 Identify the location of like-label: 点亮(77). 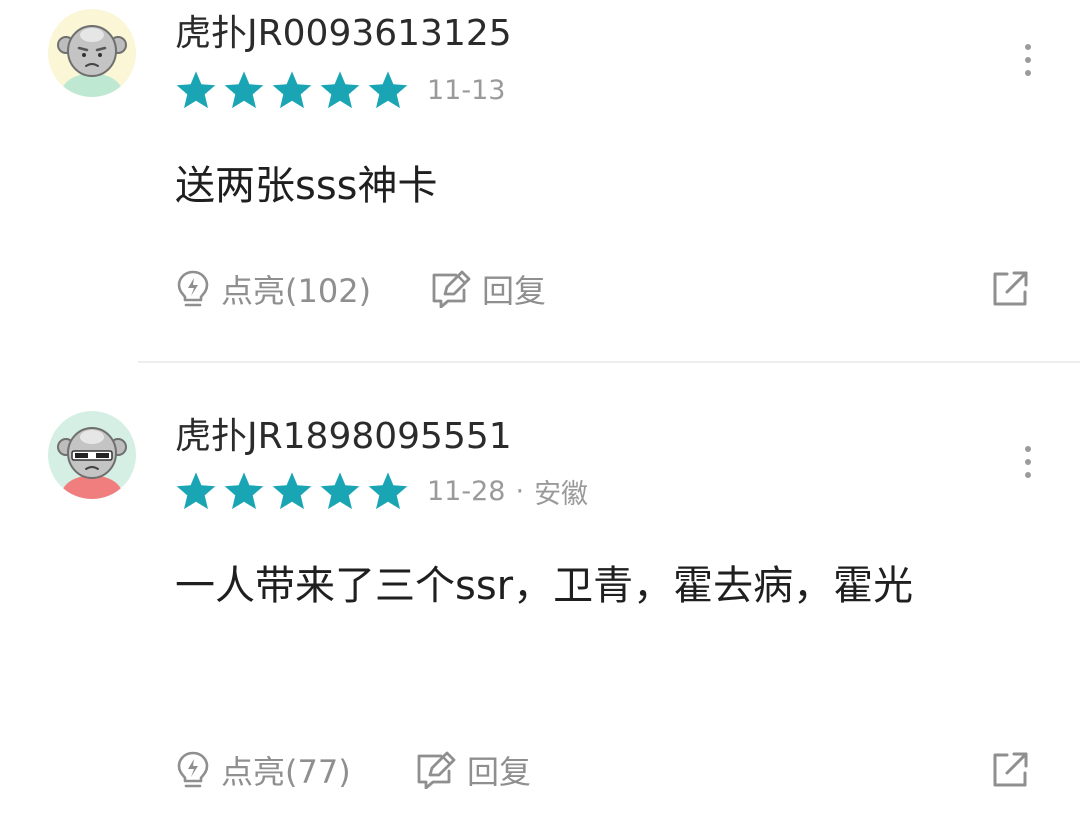
(286, 772).